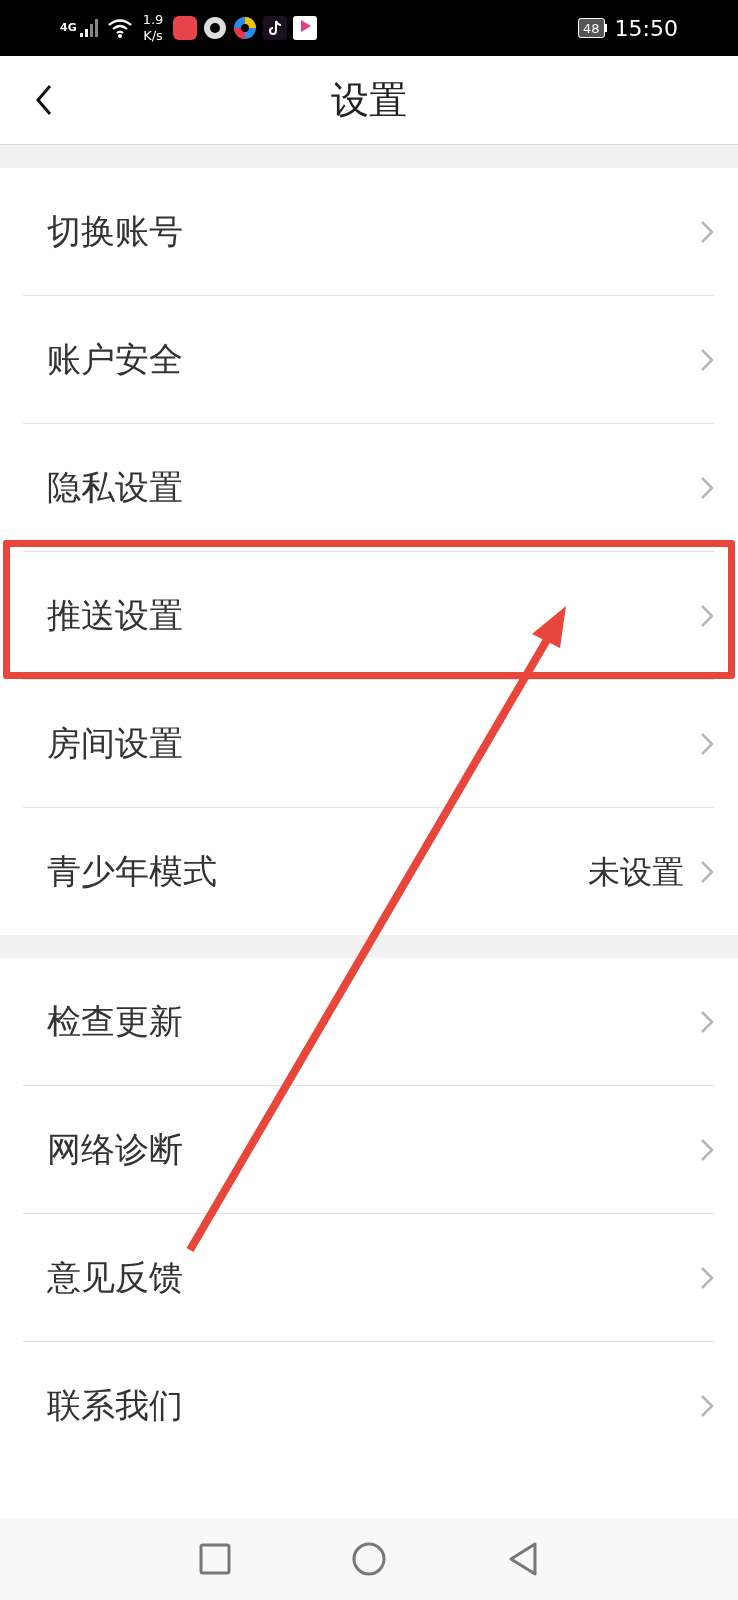 The width and height of the screenshot is (738, 1600). I want to click on settings-row: 隐私设置, so click(369, 487).